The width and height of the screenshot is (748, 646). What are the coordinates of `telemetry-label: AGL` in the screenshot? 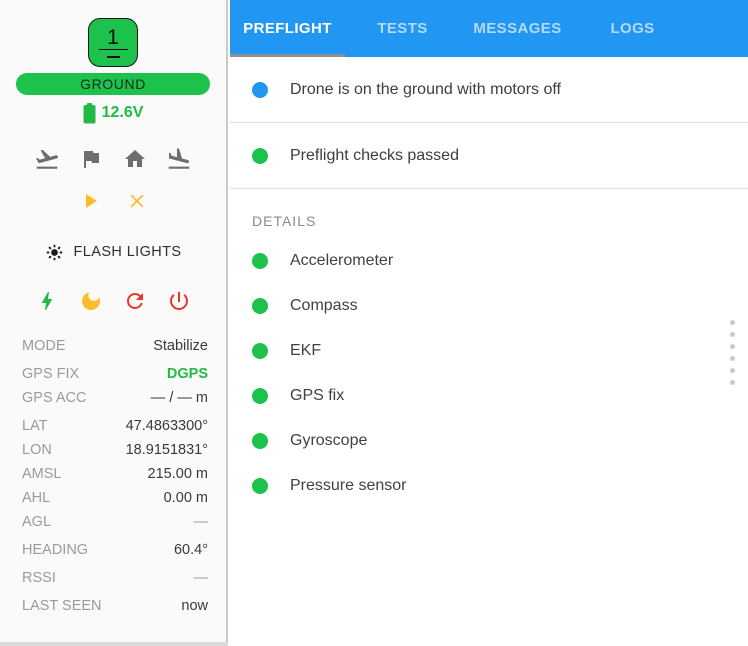 It's located at (37, 522).